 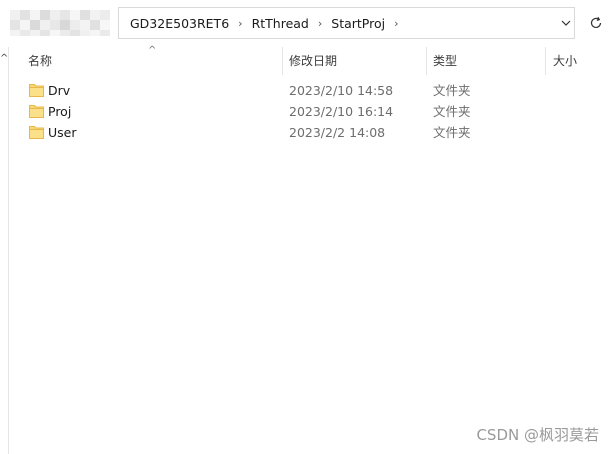 What do you see at coordinates (4, 250) in the screenshot?
I see `navigation-pane: ^` at bounding box center [4, 250].